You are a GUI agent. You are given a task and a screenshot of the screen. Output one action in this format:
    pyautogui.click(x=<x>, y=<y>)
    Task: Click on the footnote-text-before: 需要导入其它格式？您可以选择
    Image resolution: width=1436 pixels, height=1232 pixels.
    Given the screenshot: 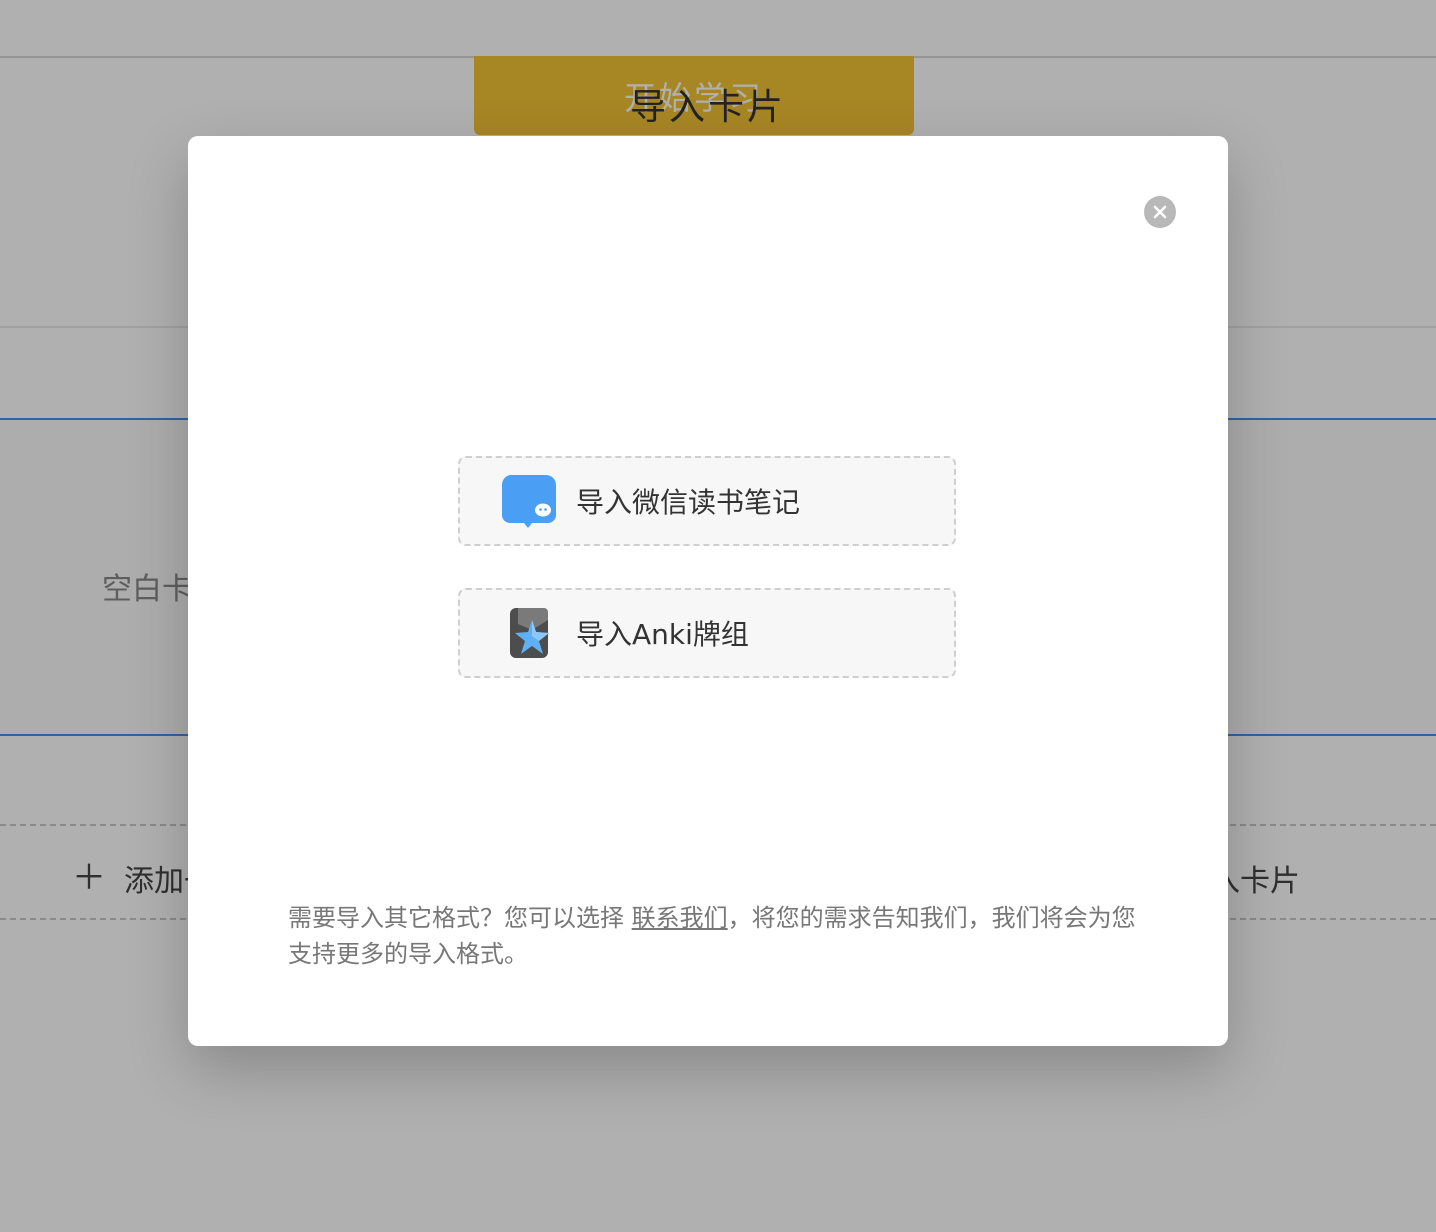 What is the action you would take?
    pyautogui.click(x=460, y=918)
    